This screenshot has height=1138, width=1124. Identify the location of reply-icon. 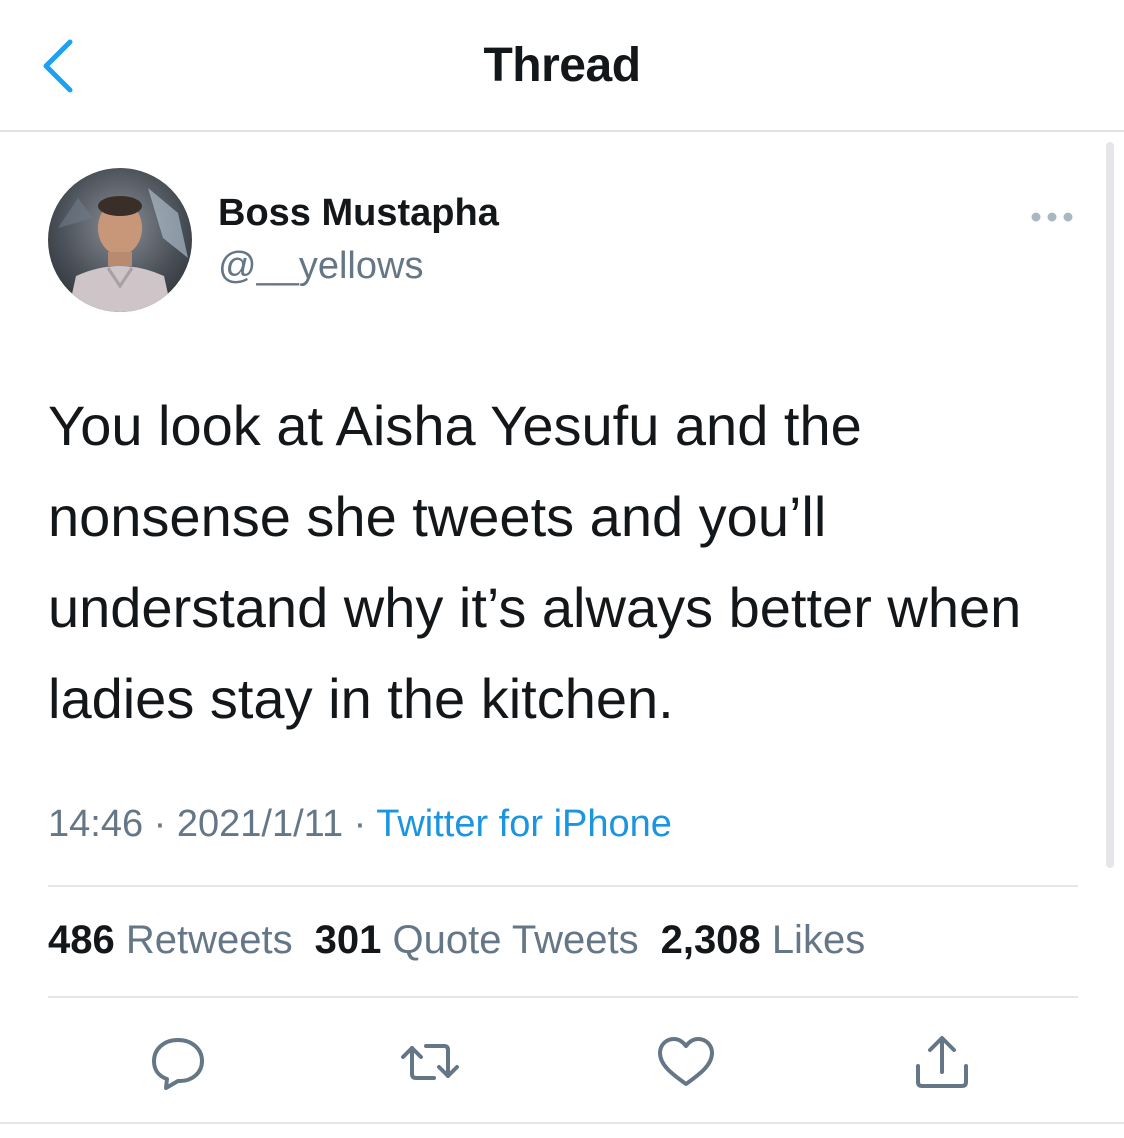
(178, 1064).